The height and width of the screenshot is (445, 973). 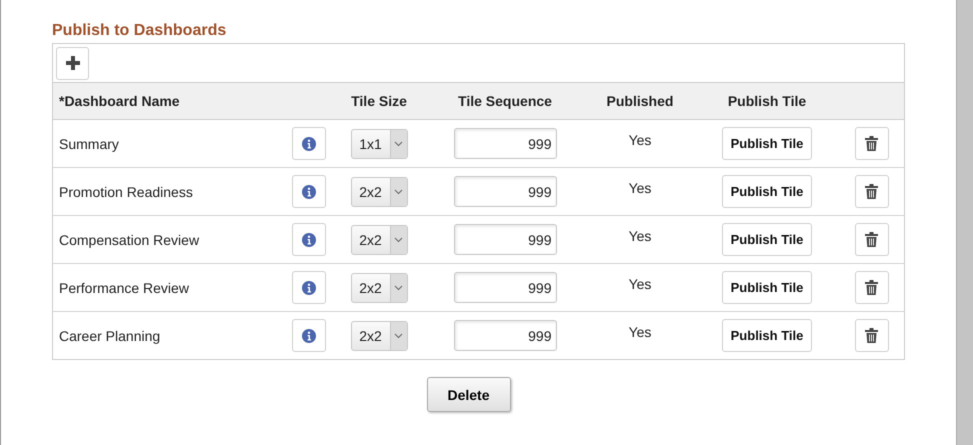 What do you see at coordinates (379, 143) in the screenshot?
I see `tile-size-dropdown: 1x1` at bounding box center [379, 143].